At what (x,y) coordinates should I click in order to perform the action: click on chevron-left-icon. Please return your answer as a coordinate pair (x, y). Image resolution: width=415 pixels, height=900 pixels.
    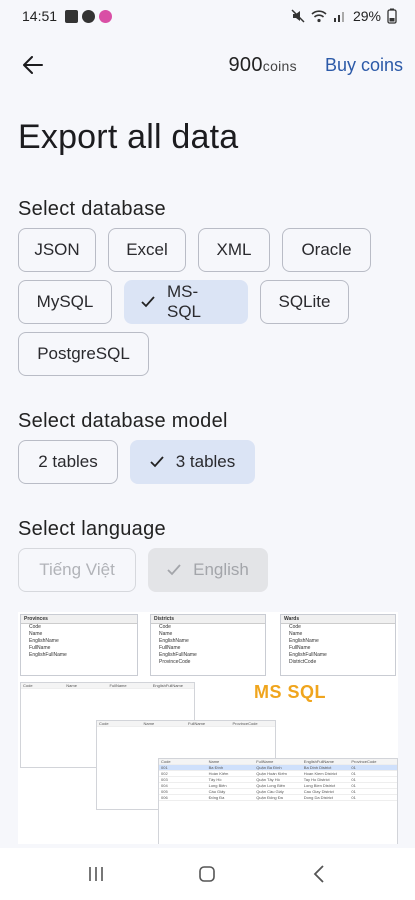
    Looking at the image, I should click on (318, 874).